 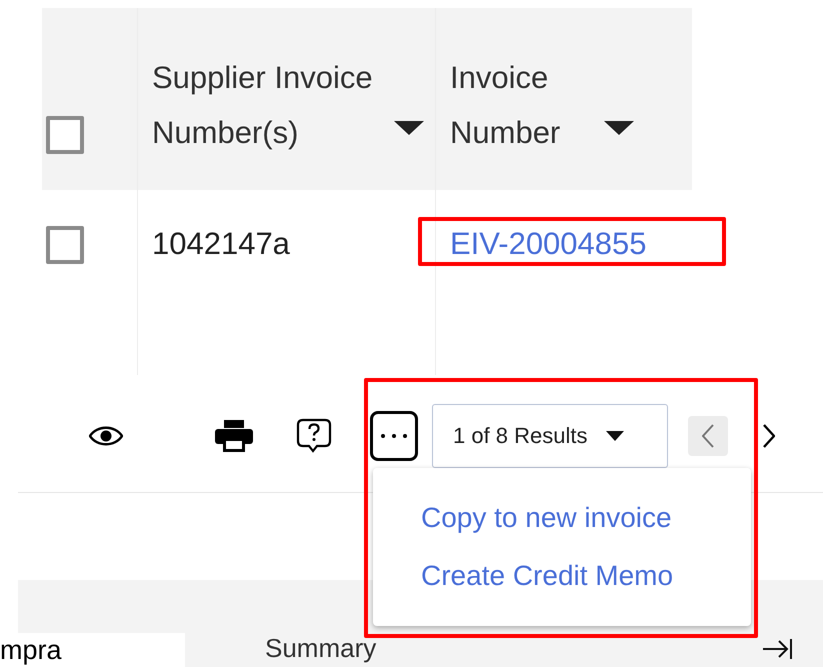 What do you see at coordinates (778, 649) in the screenshot?
I see `collapse-icon` at bounding box center [778, 649].